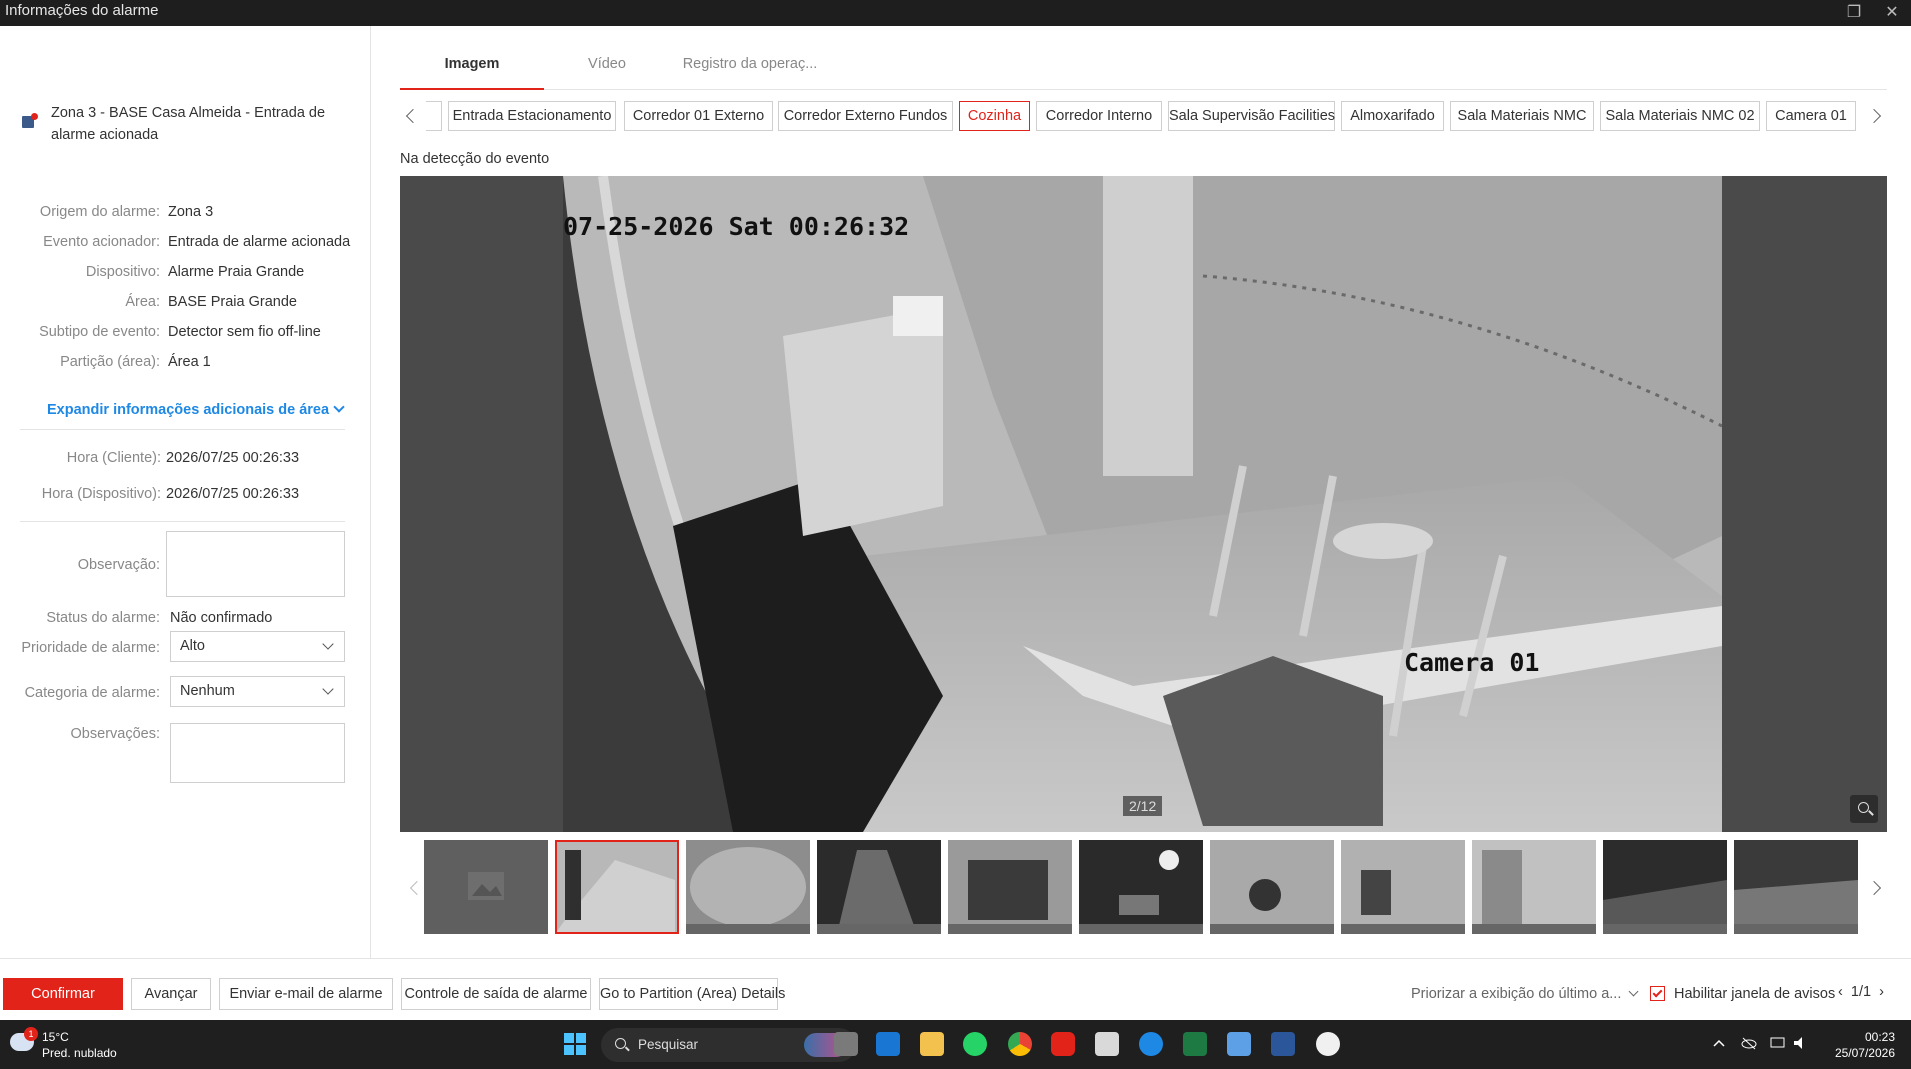 This screenshot has width=1911, height=1069. I want to click on time-label: Hora (Cliente):, so click(113, 458).